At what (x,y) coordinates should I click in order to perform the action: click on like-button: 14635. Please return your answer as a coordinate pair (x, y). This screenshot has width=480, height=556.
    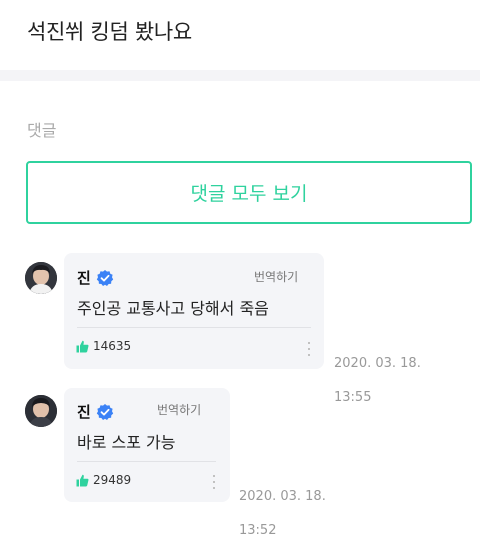
    Looking at the image, I should click on (103, 346).